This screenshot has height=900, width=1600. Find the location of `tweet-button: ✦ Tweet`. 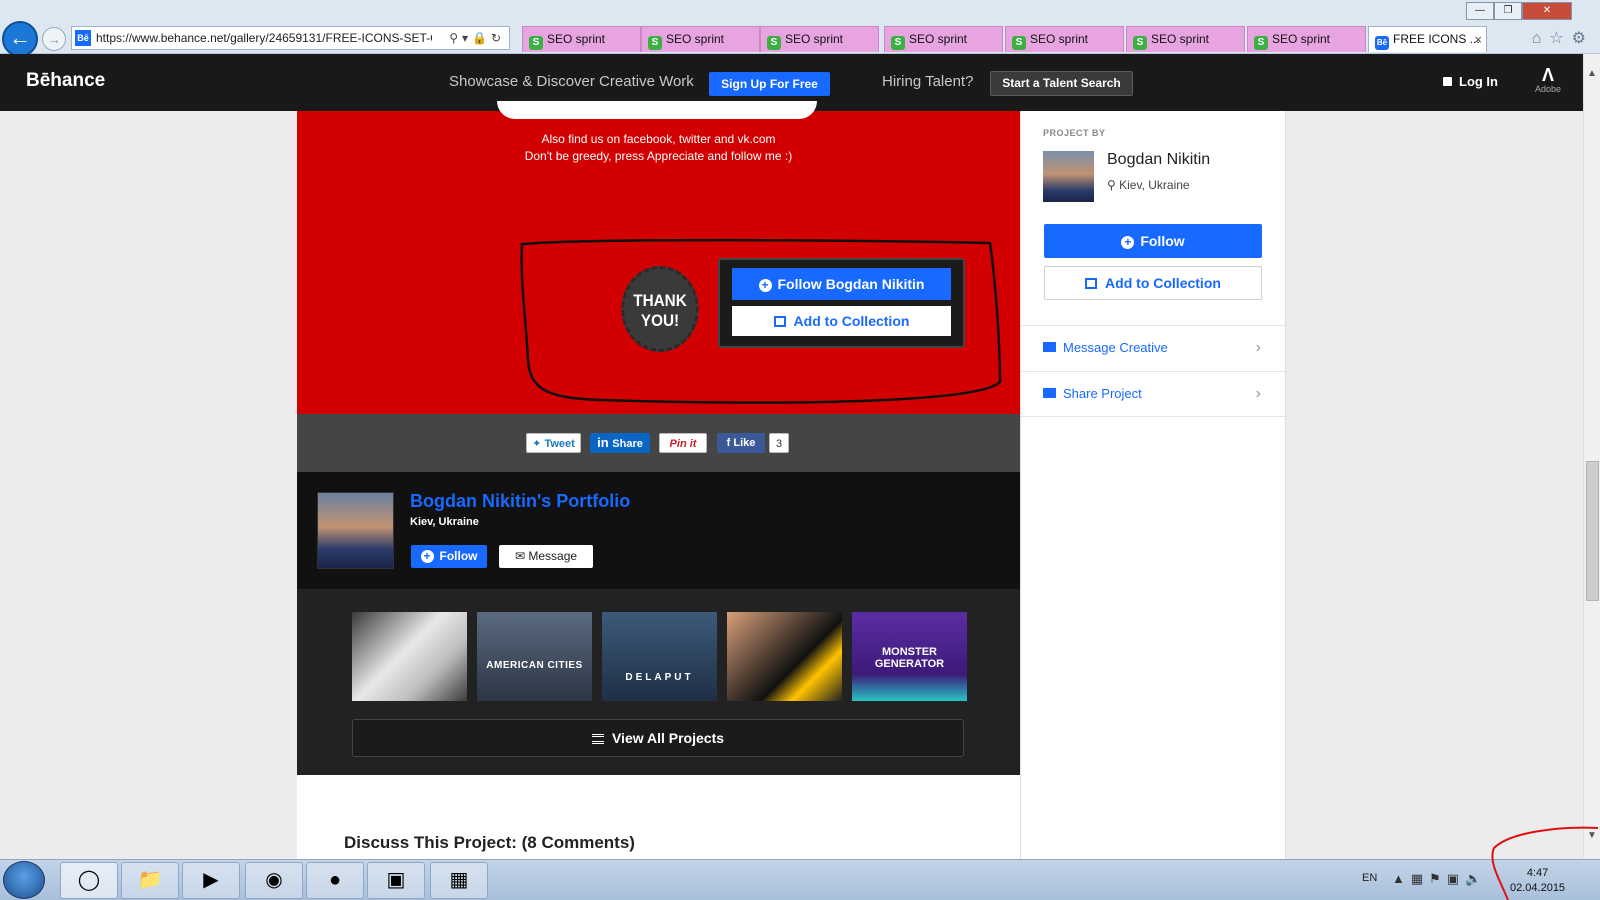

tweet-button: ✦ Tweet is located at coordinates (553, 443).